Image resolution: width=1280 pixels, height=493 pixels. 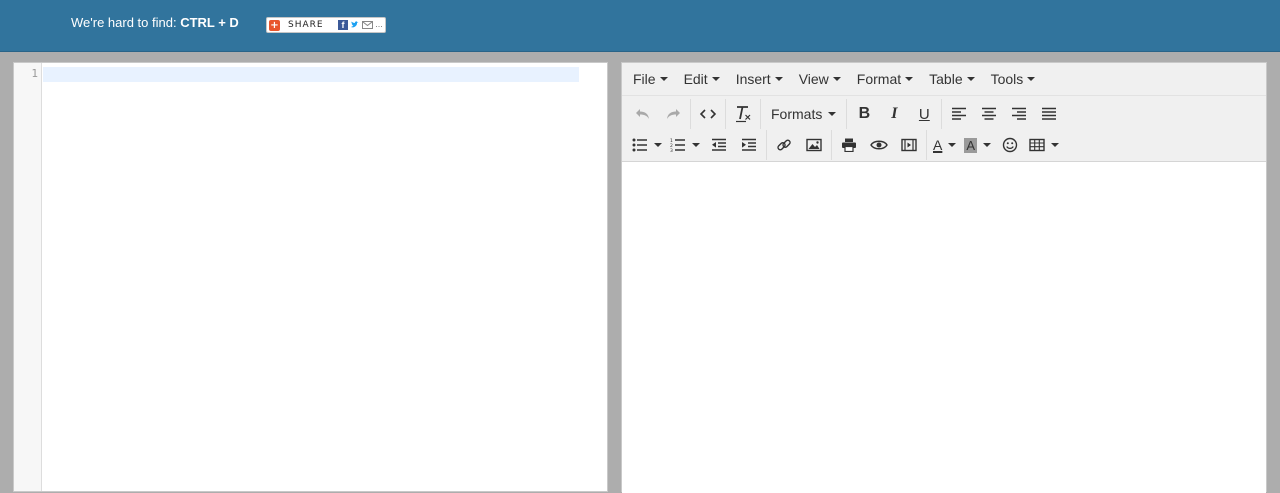 I want to click on undo-button, so click(x=643, y=114).